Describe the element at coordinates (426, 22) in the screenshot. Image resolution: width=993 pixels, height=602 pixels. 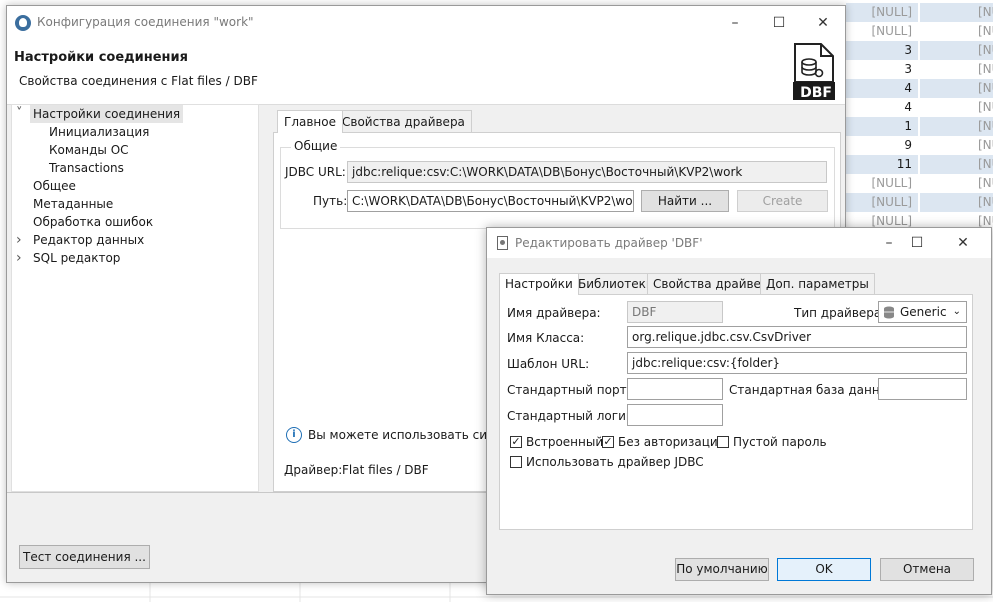
I see `main-titlebar: Конфигурация соединения "work" – ☐ ✕` at that location.